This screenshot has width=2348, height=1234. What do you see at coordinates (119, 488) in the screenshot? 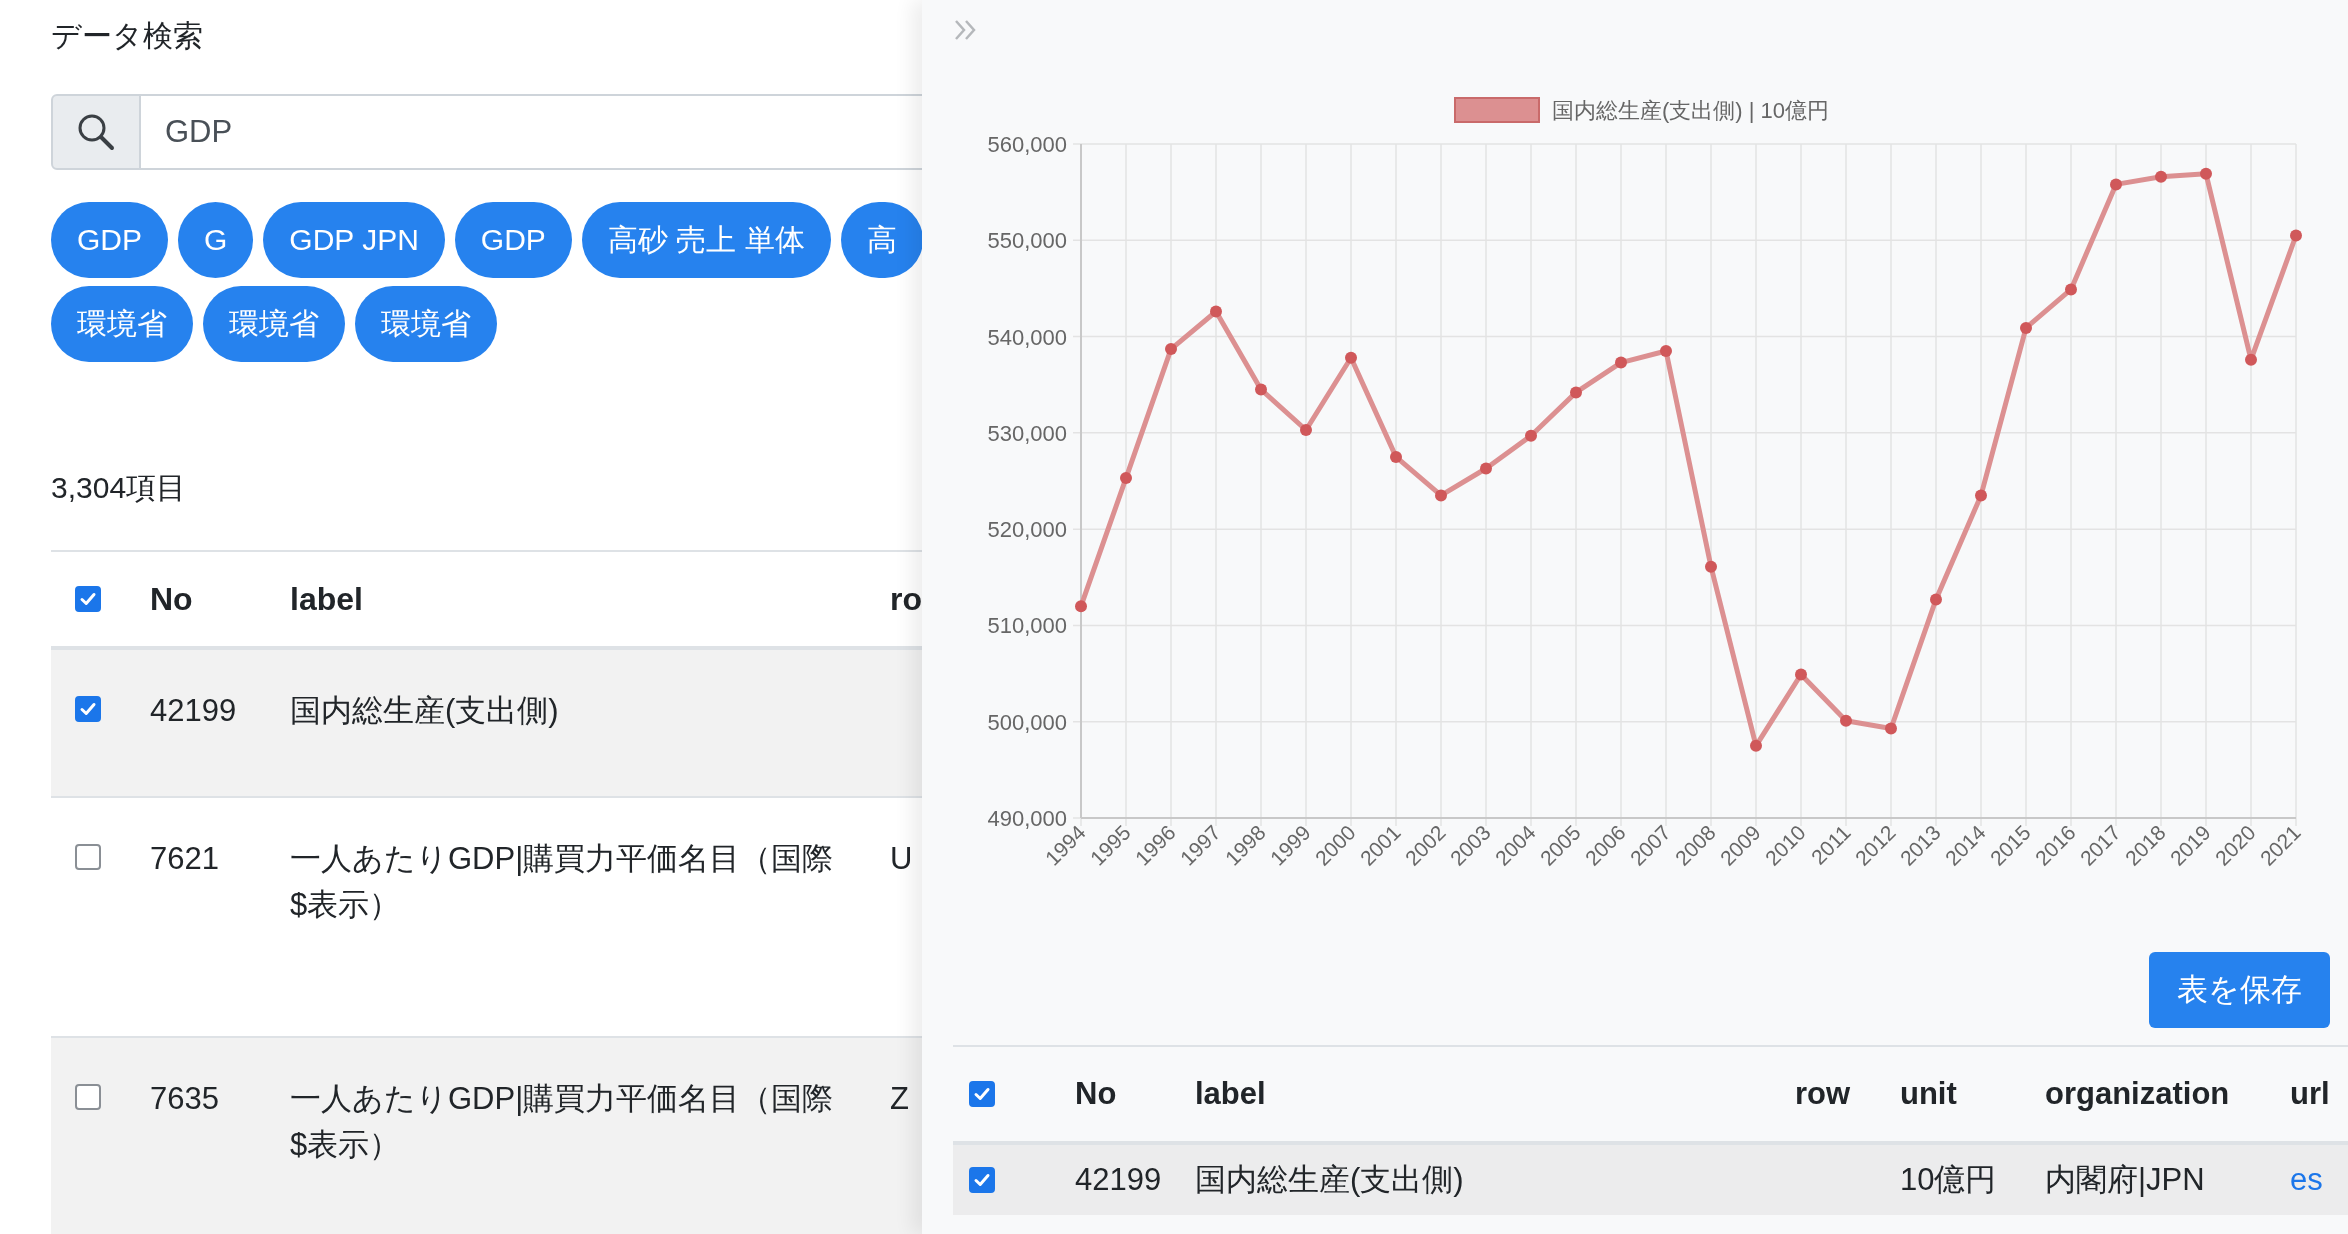
I see `result-count: 3,304項目` at bounding box center [119, 488].